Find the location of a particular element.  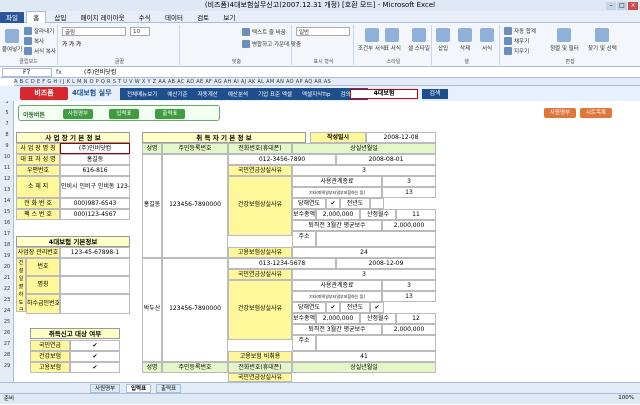

person-phone: 013-1234-5678 is located at coordinates (282, 263).